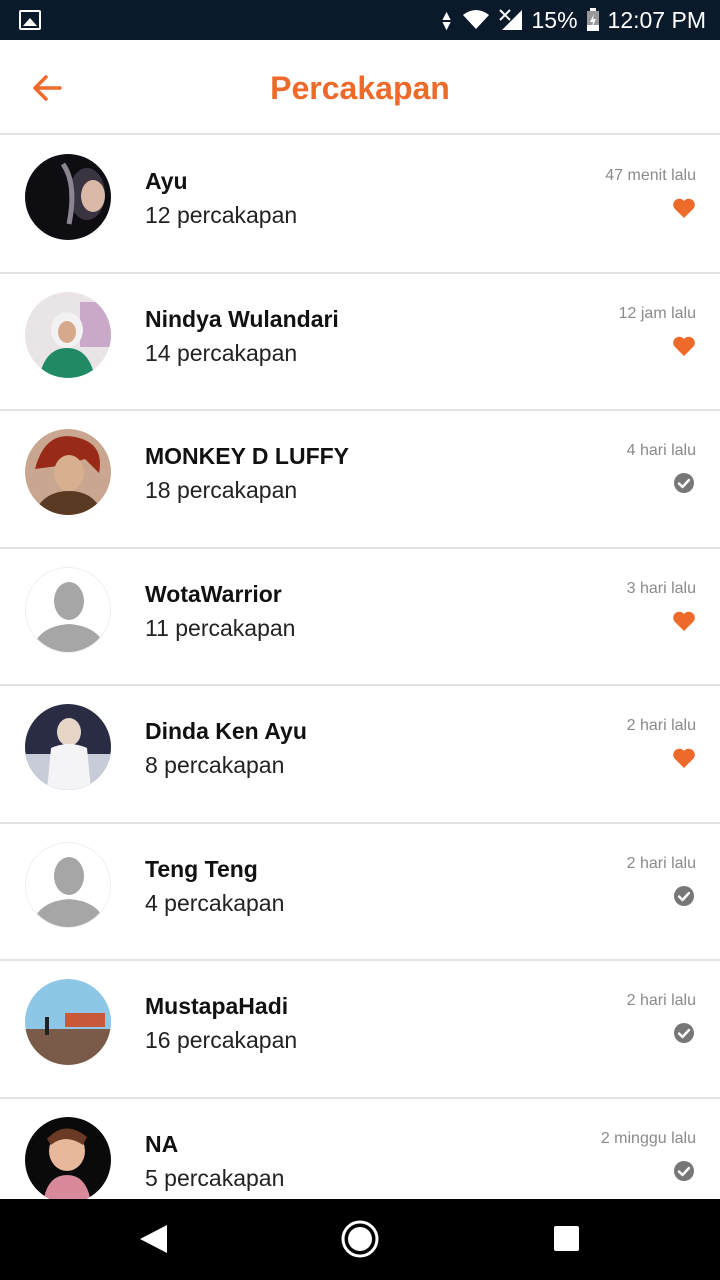  What do you see at coordinates (360, 1030) in the screenshot?
I see `conversation-row: MustapaHadi 16 percakapan 2 hari lalu` at bounding box center [360, 1030].